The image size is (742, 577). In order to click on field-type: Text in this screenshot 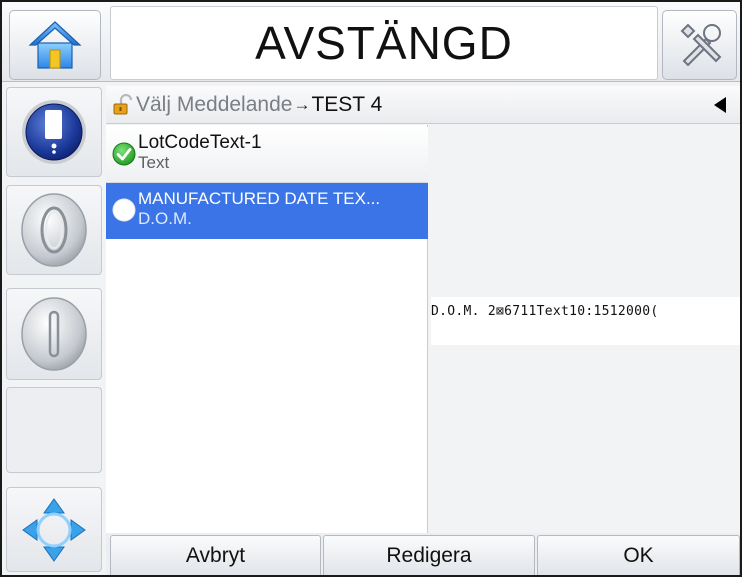, I will do `click(154, 162)`.